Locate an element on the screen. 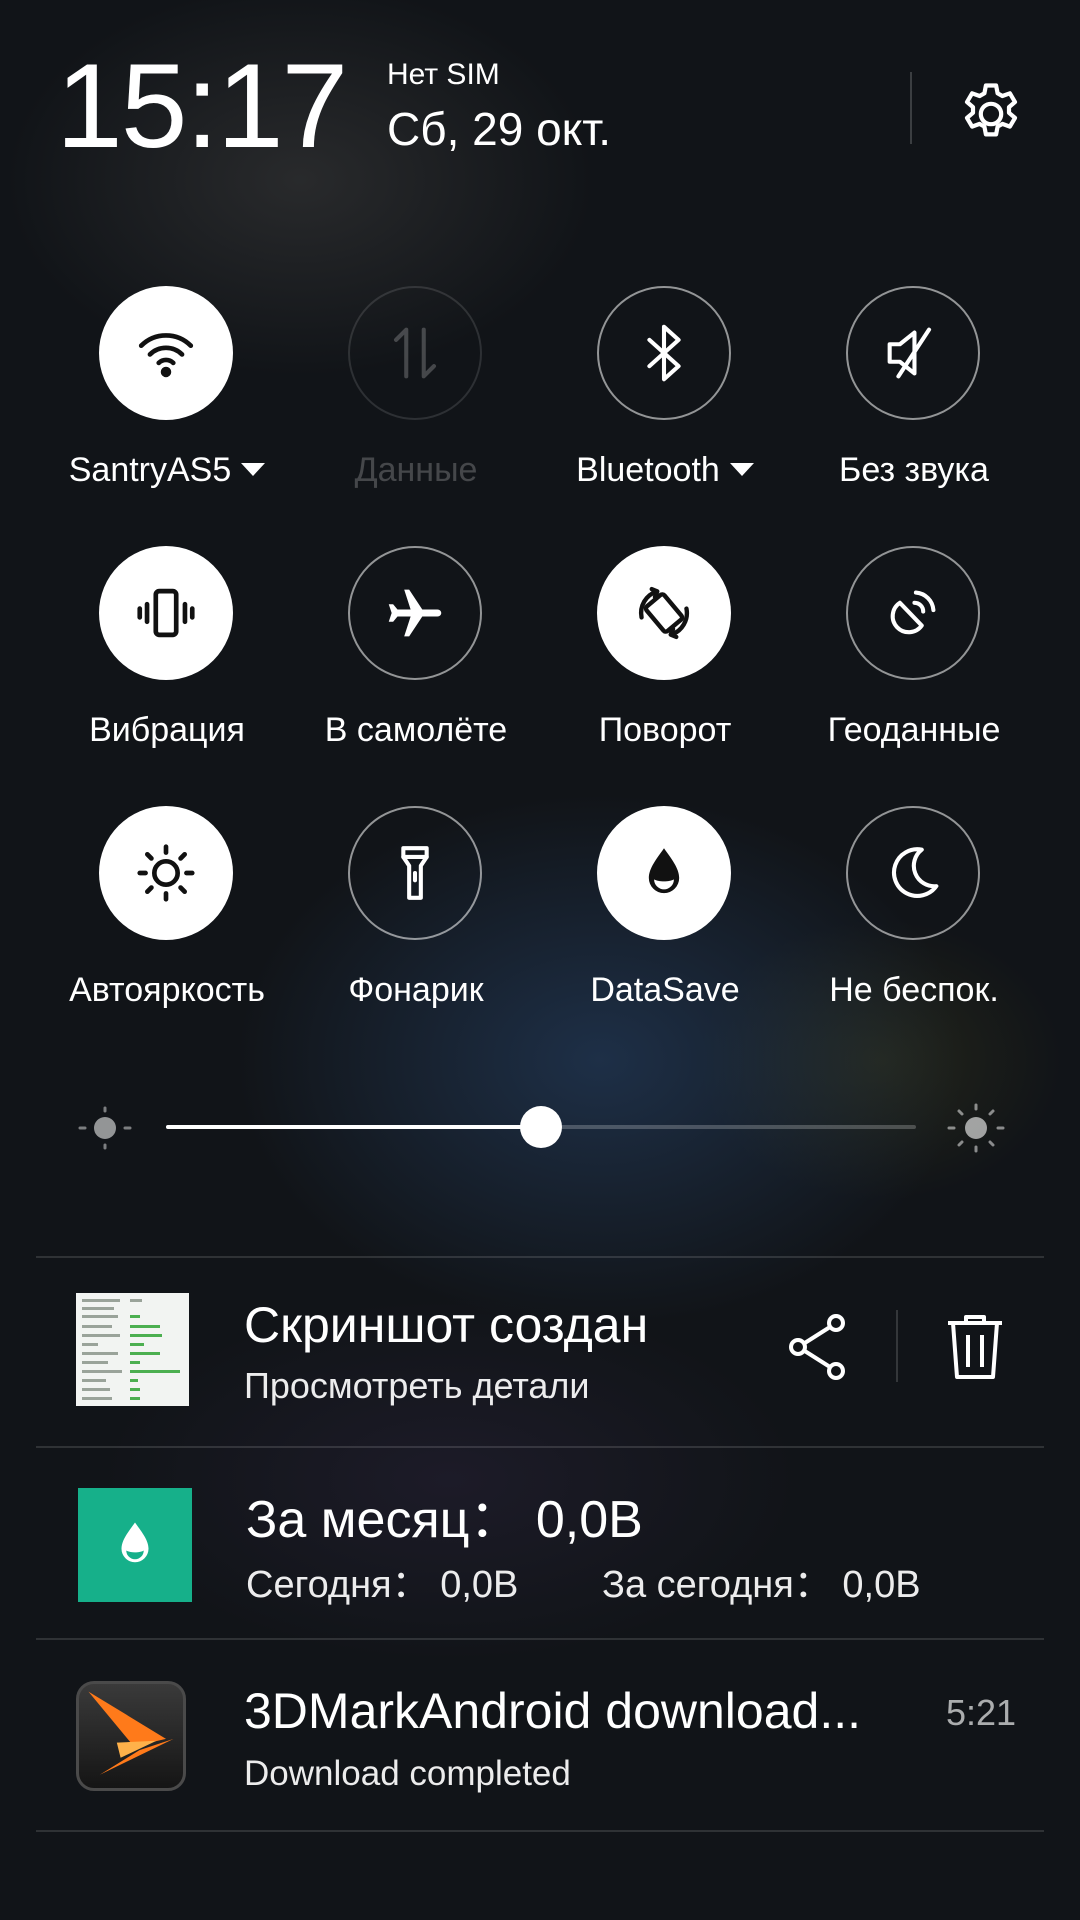  datasave-today: Сегодня： 0,0B is located at coordinates (382, 1585).